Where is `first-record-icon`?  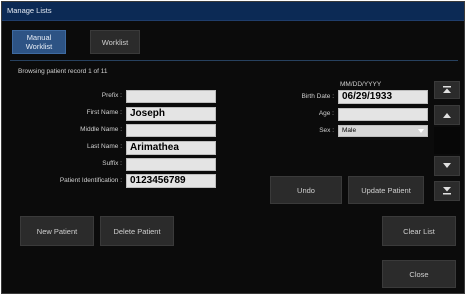 first-record-icon is located at coordinates (447, 89).